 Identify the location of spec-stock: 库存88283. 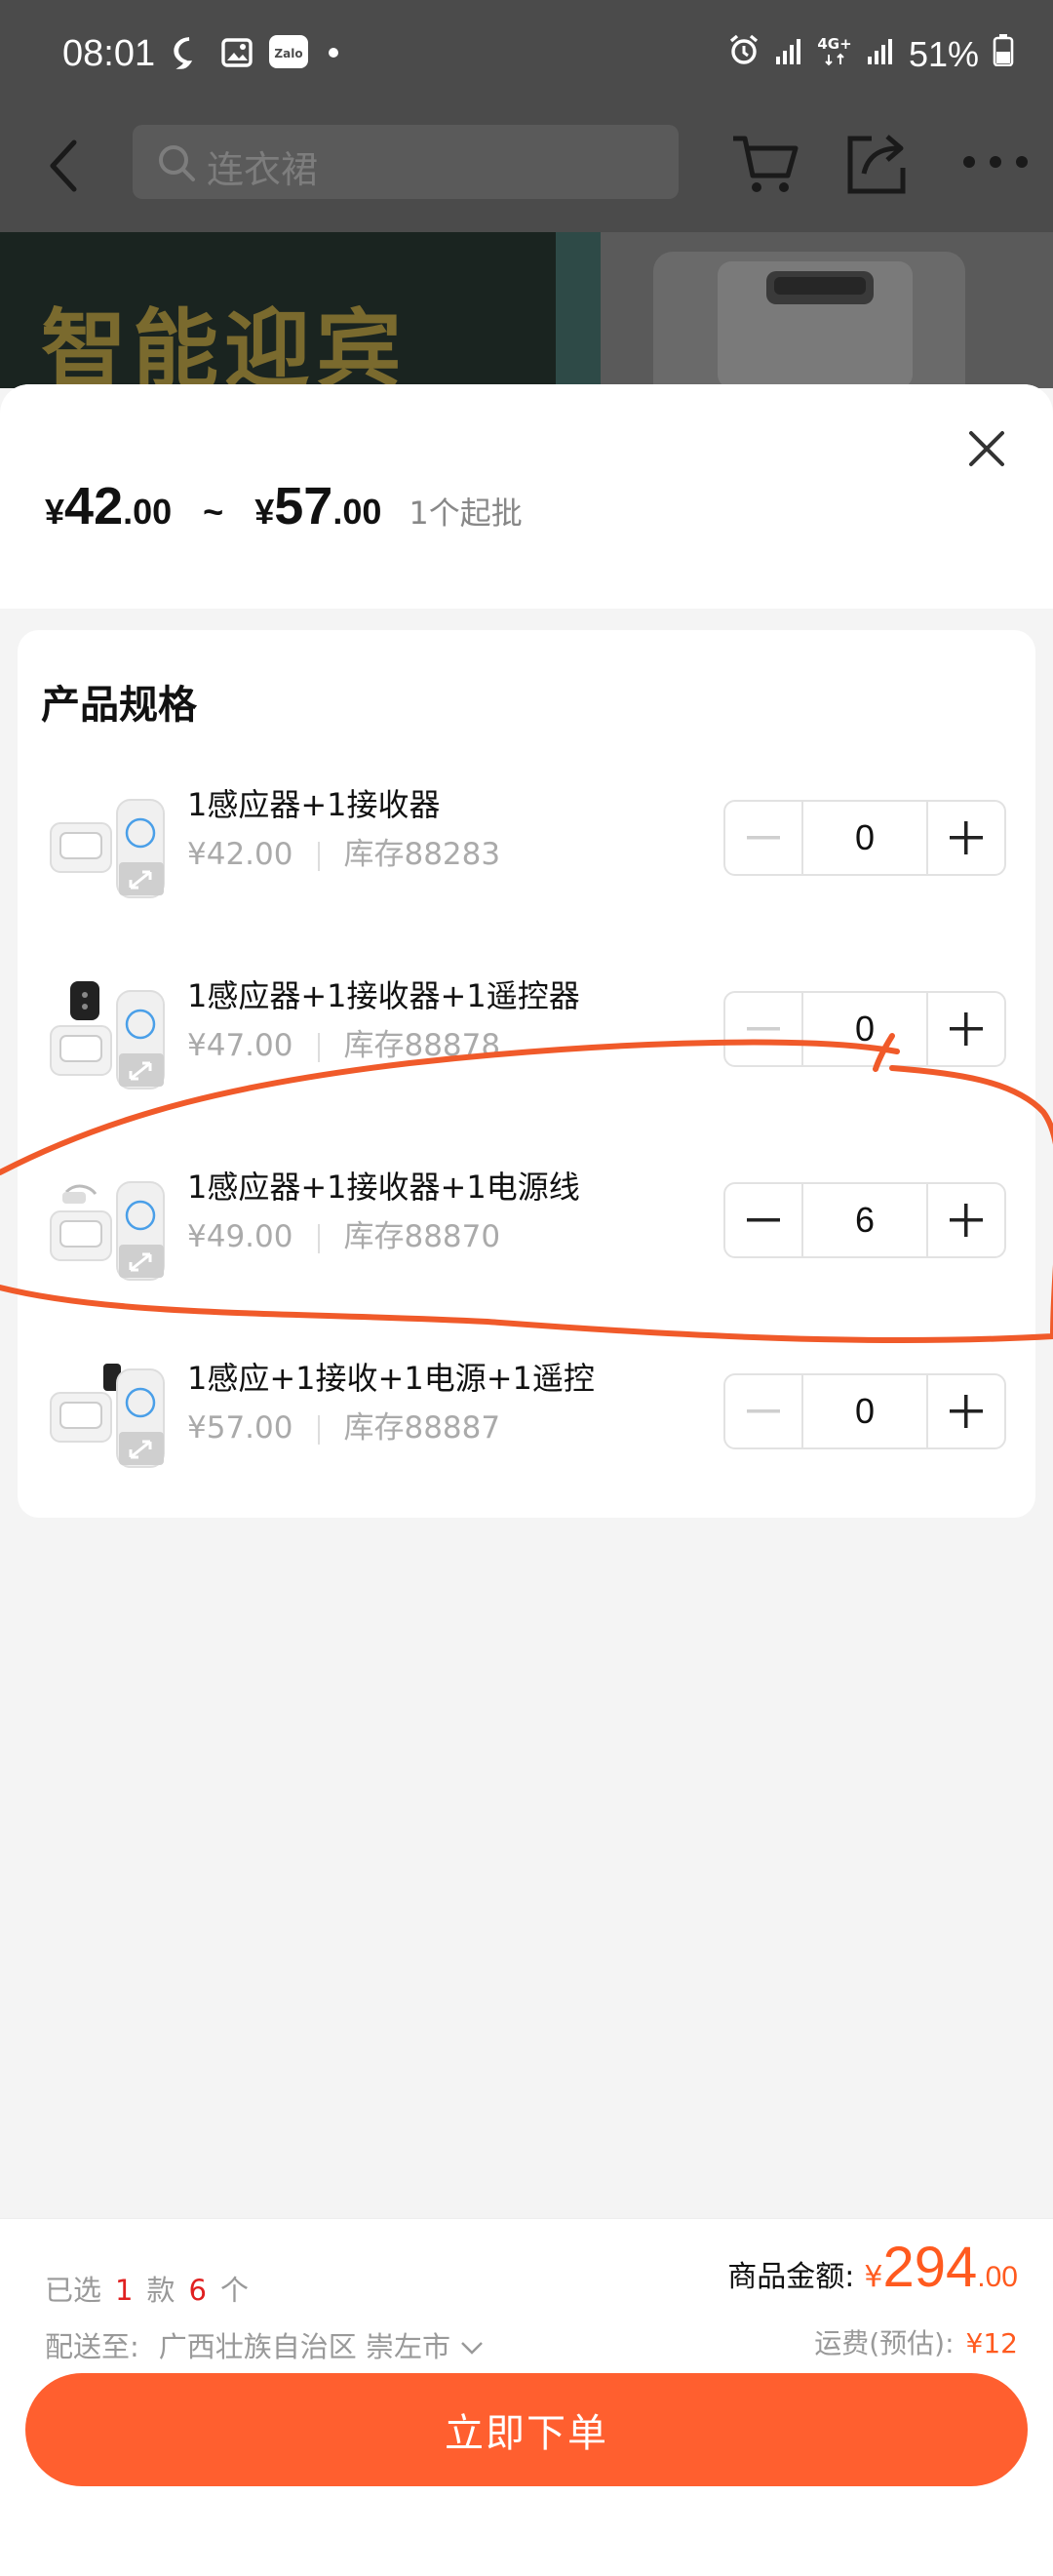
(422, 854).